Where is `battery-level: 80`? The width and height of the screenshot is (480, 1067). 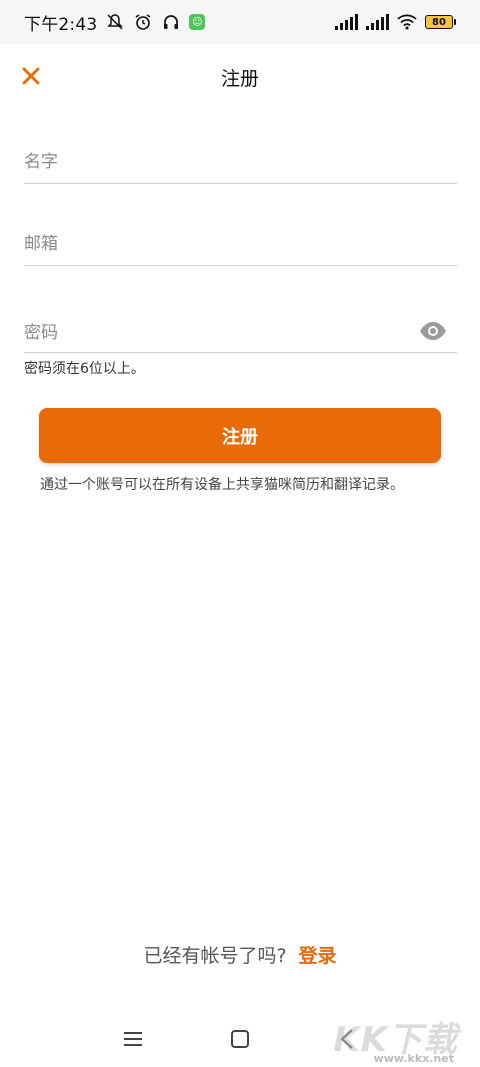
battery-level: 80 is located at coordinates (439, 22).